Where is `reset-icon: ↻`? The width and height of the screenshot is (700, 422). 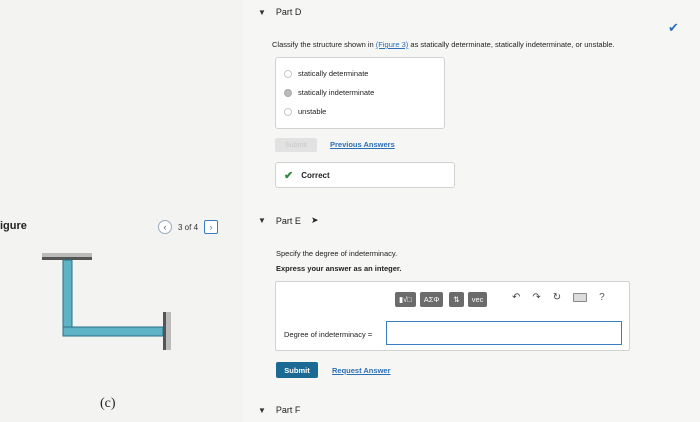
reset-icon: ↻ is located at coordinates (557, 297).